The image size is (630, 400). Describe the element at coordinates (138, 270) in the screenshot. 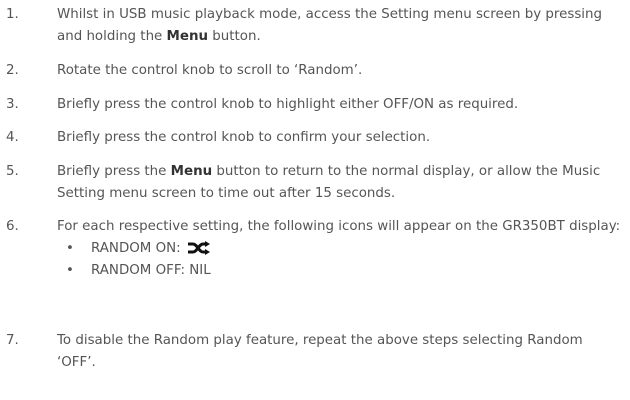

I see `list-item: • RANDOM OFF: NIL` at that location.